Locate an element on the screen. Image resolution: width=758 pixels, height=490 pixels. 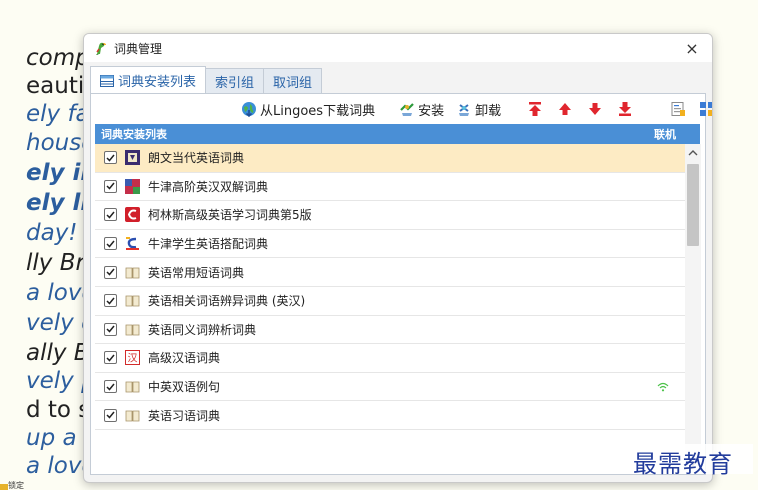
background-text-line: day! is located at coordinates (52, 233).